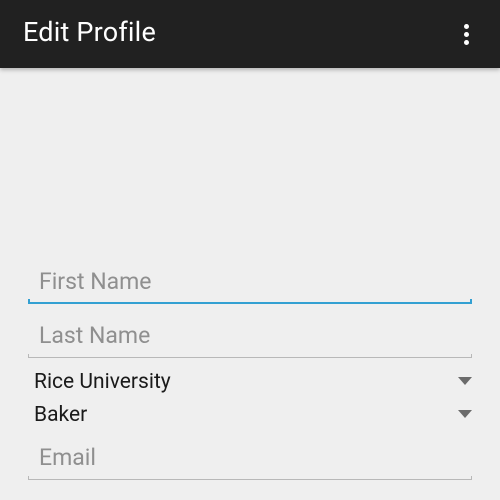 The height and width of the screenshot is (500, 500). I want to click on page-title: Edit Profile, so click(89, 32).